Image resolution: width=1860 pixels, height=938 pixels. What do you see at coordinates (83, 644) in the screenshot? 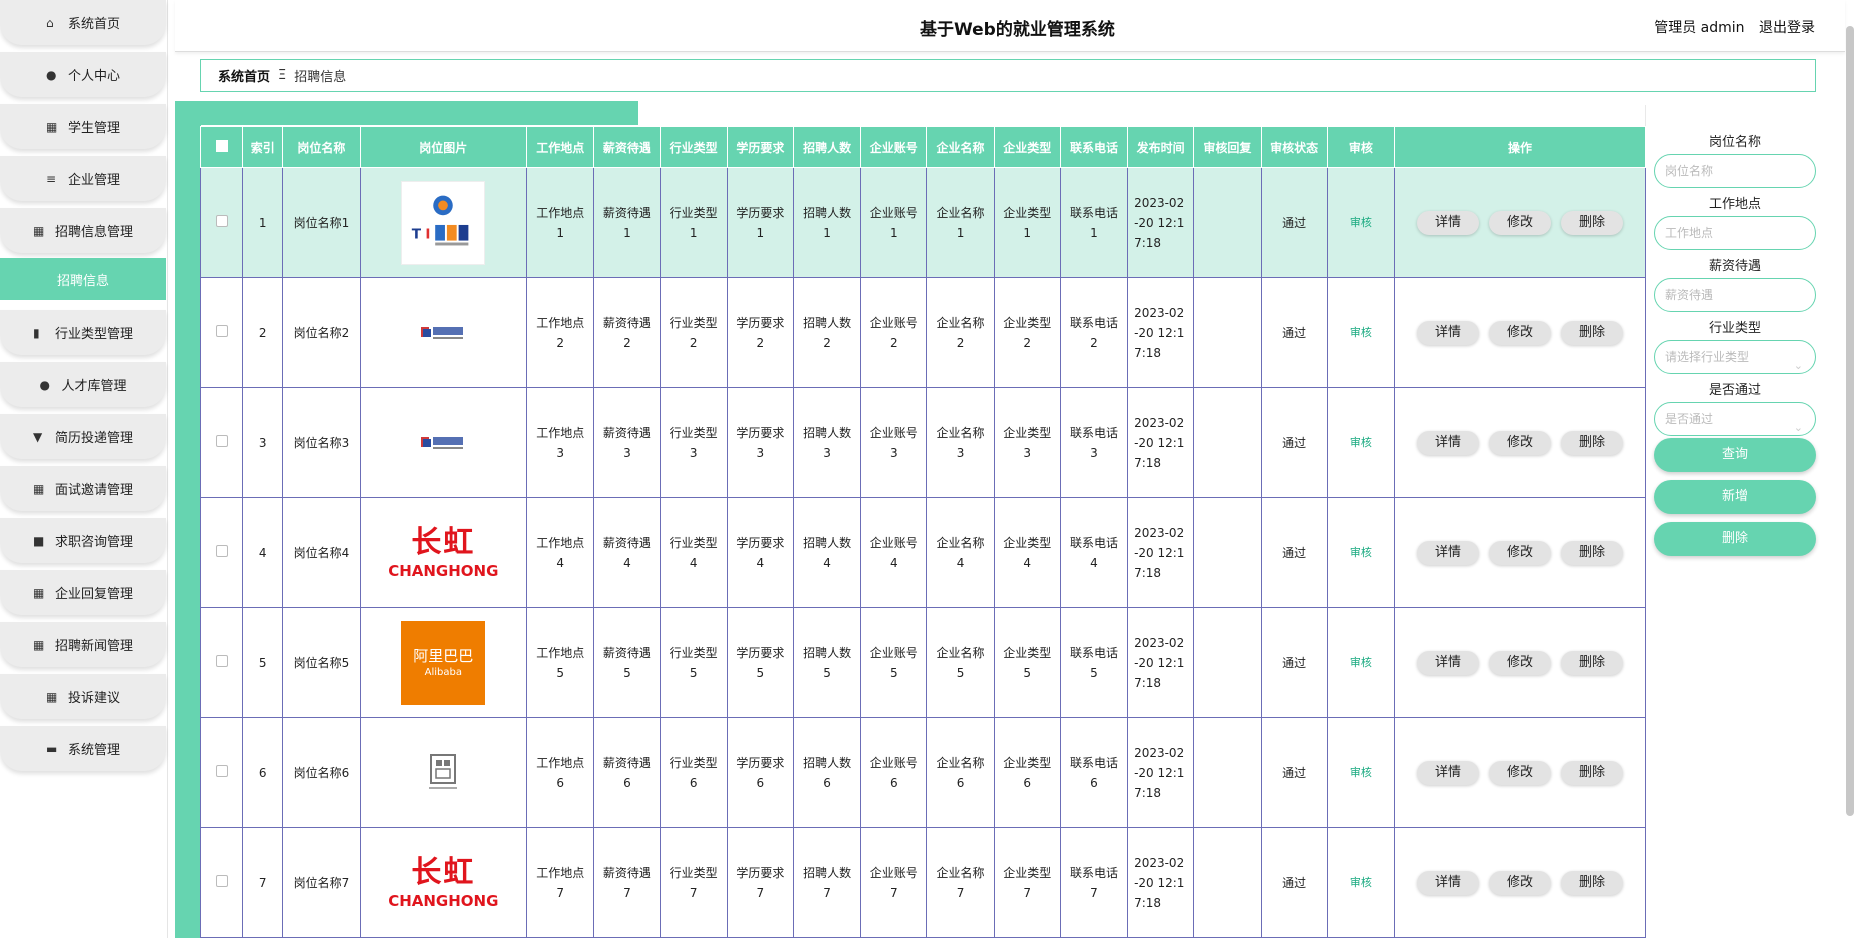
I see `sidebar-item-12: ▦ 招聘新闻管理` at bounding box center [83, 644].